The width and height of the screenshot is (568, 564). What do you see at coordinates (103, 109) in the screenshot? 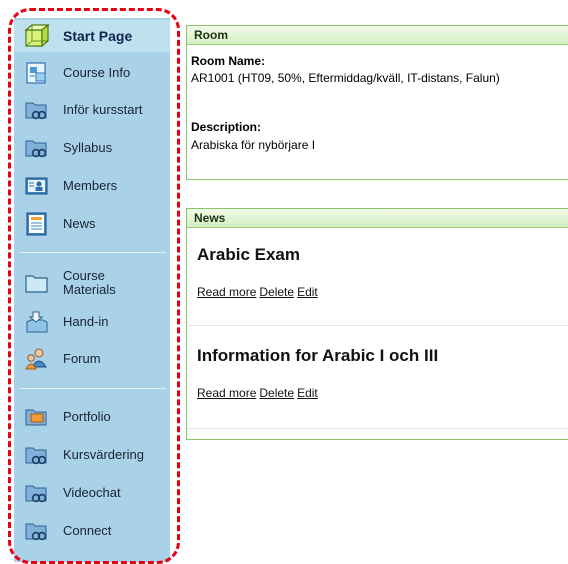
I see `sidebar-item-label: Inför kursstart` at bounding box center [103, 109].